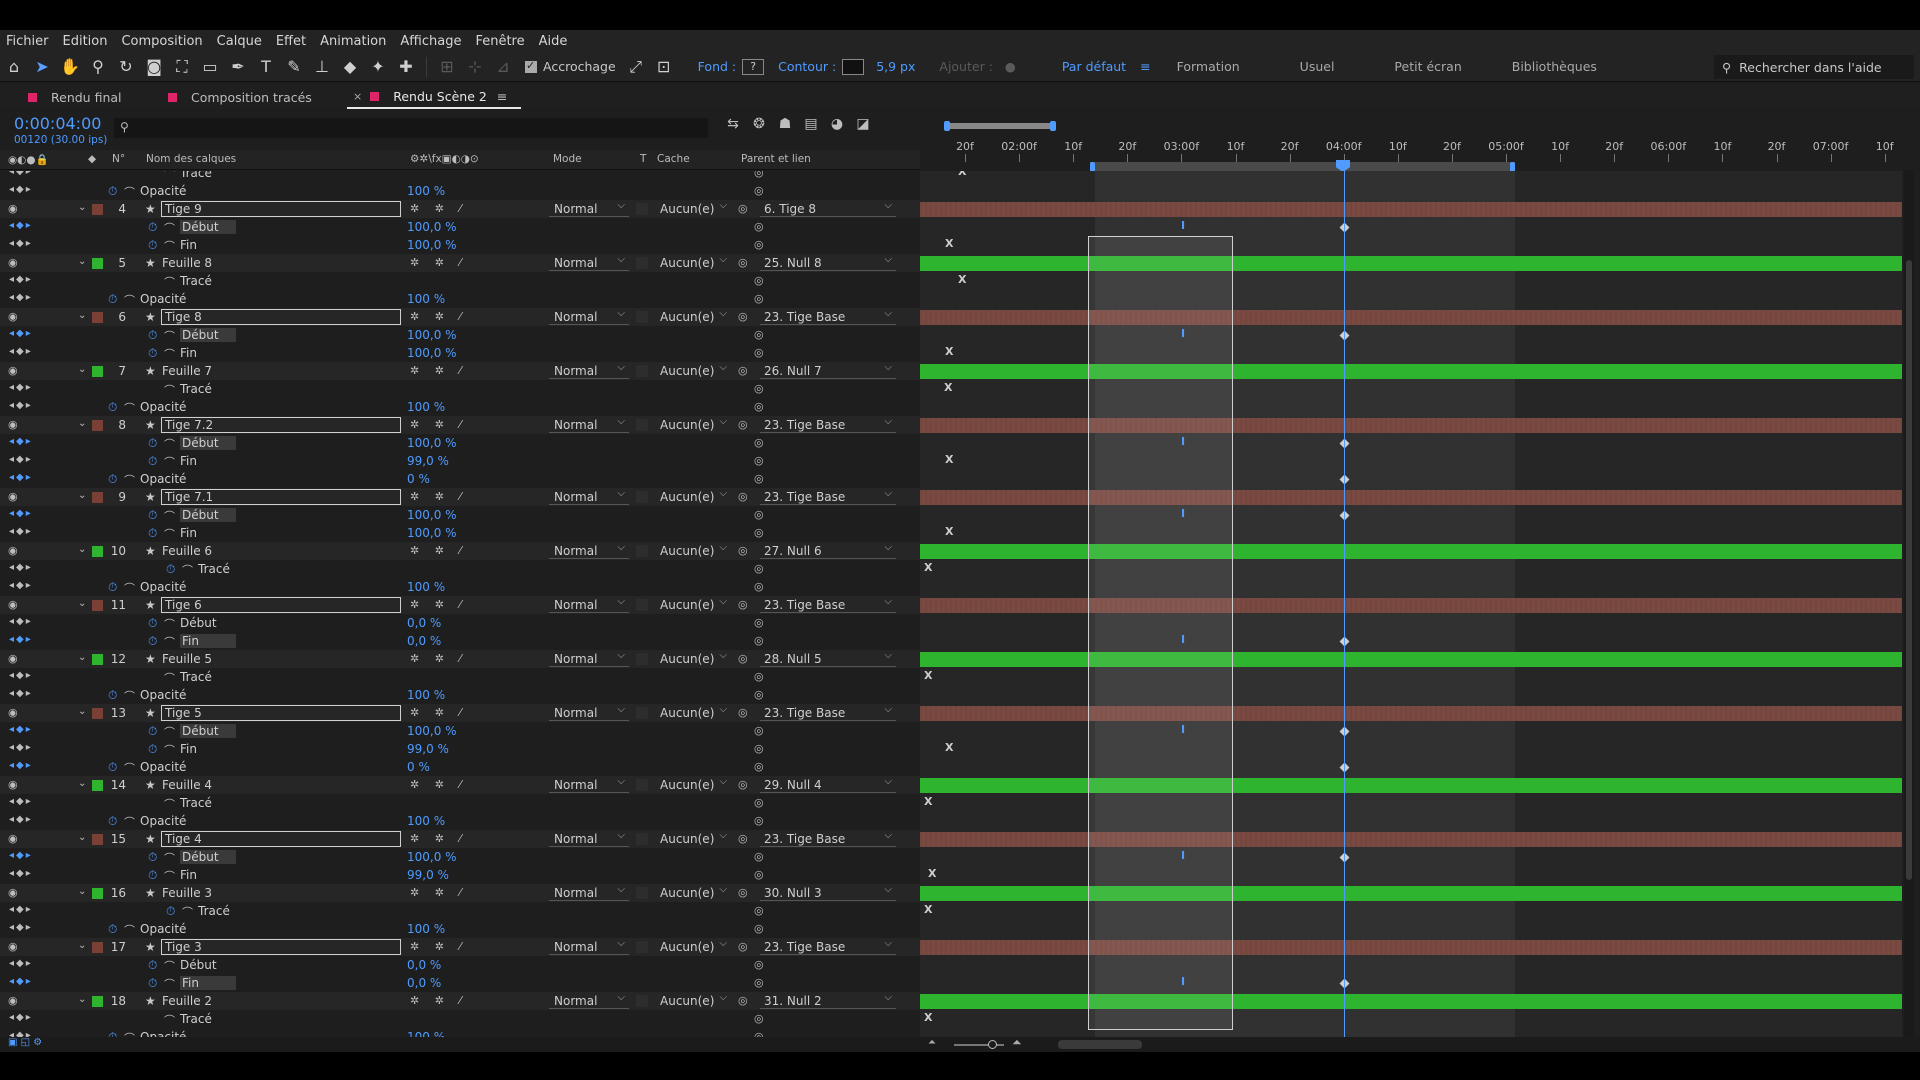 This screenshot has height=1080, width=1920. Describe the element at coordinates (281, 209) in the screenshot. I see `layer-name: Tige 9` at that location.